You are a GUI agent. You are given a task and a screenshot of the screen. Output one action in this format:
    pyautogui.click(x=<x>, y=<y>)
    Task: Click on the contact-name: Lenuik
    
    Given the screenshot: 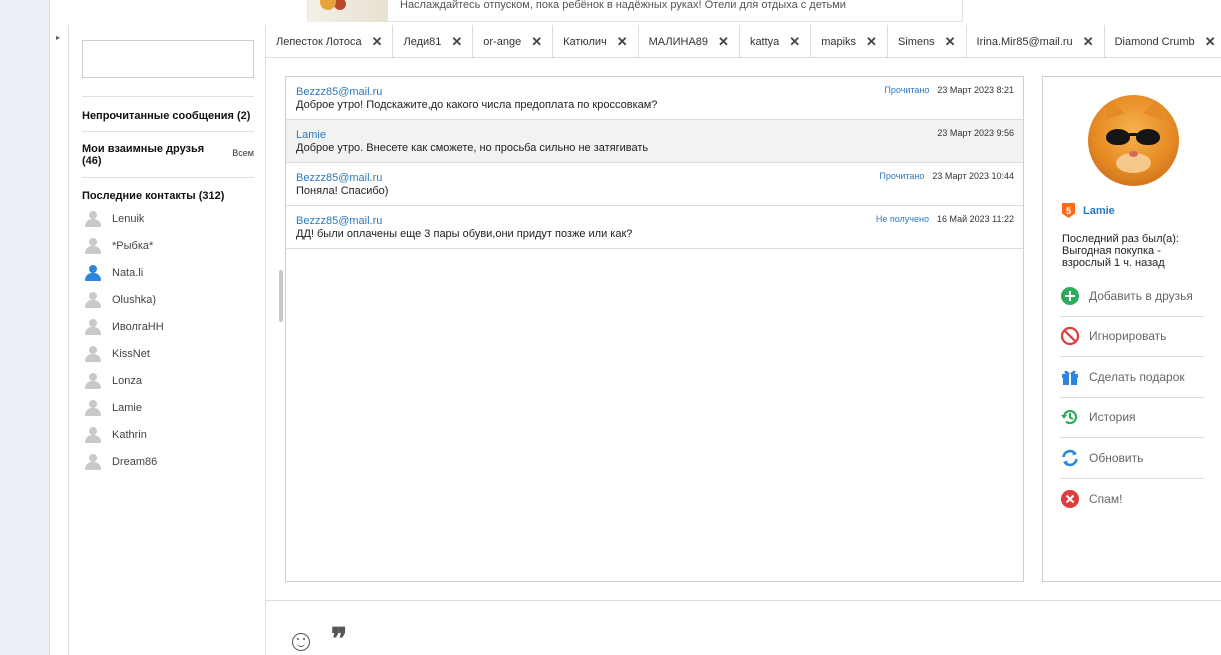 What is the action you would take?
    pyautogui.click(x=128, y=219)
    